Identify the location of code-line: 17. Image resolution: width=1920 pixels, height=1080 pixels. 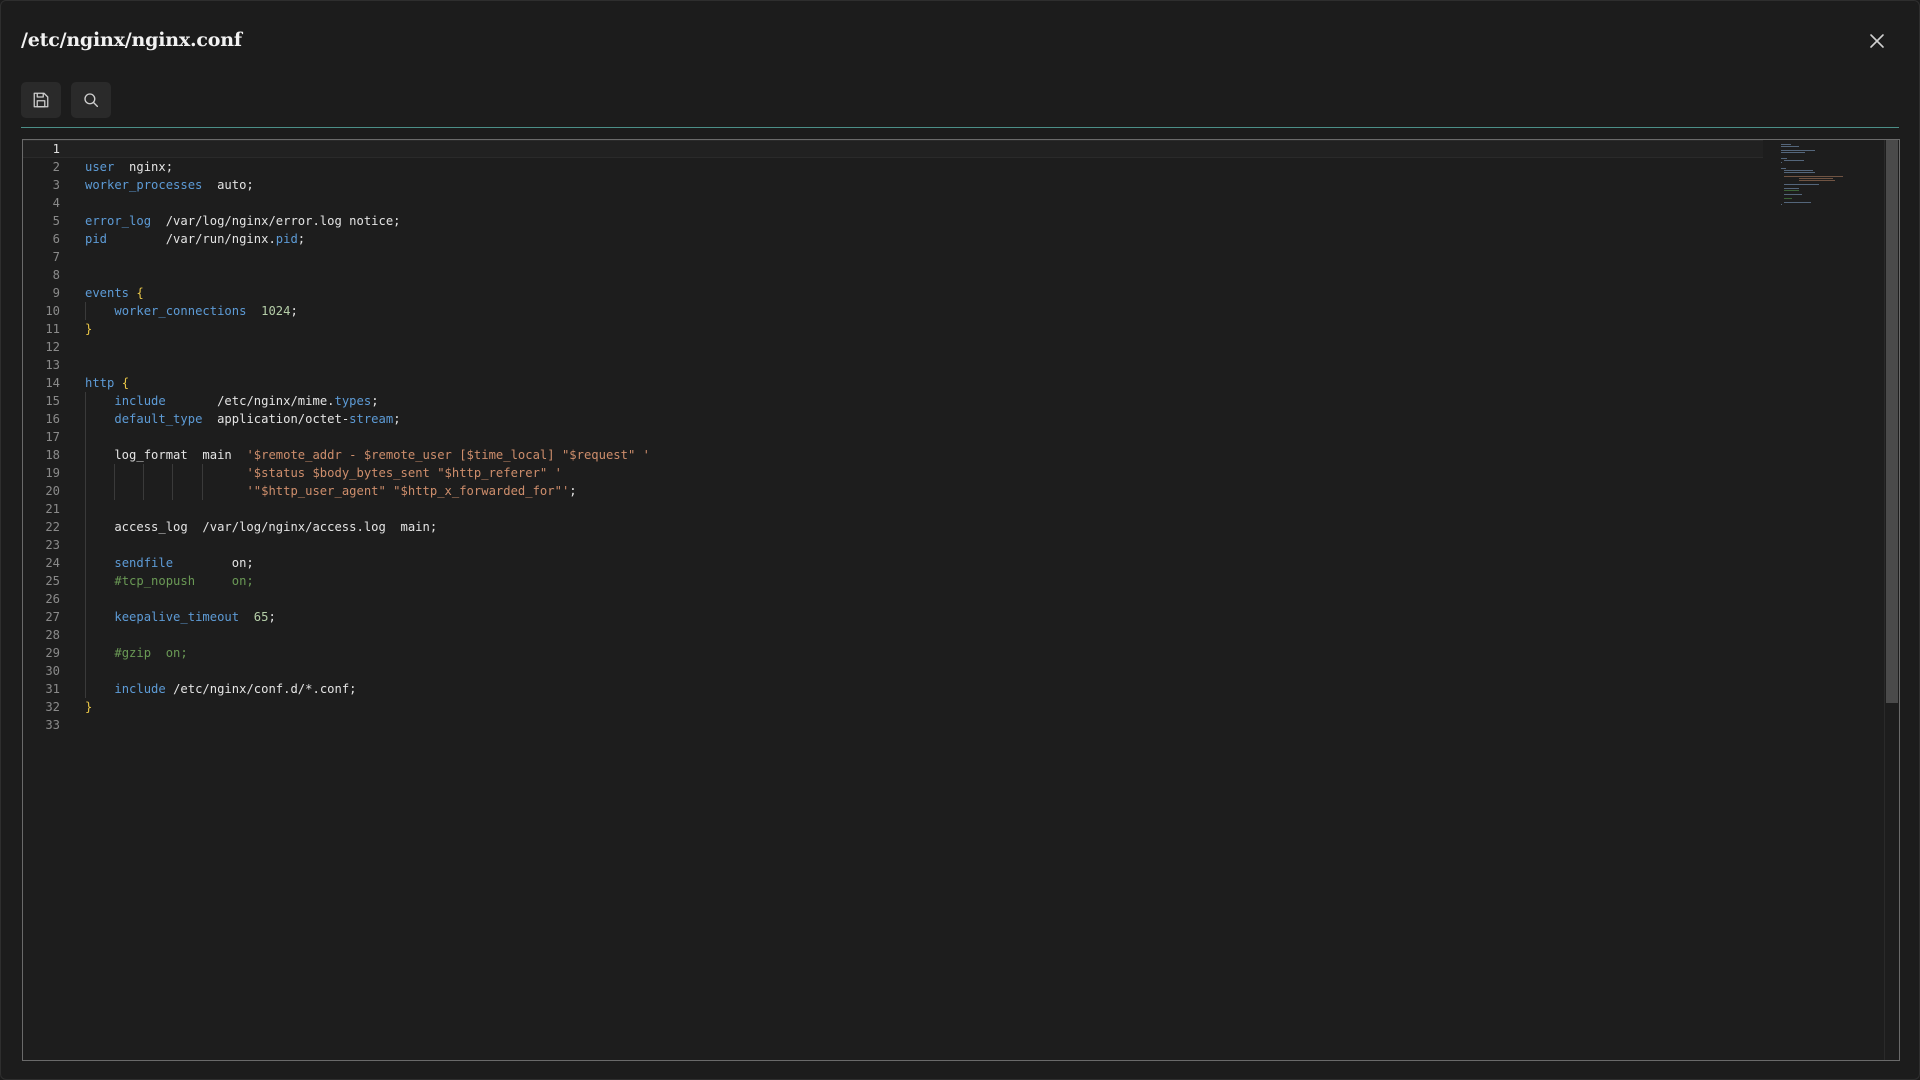
(953, 437).